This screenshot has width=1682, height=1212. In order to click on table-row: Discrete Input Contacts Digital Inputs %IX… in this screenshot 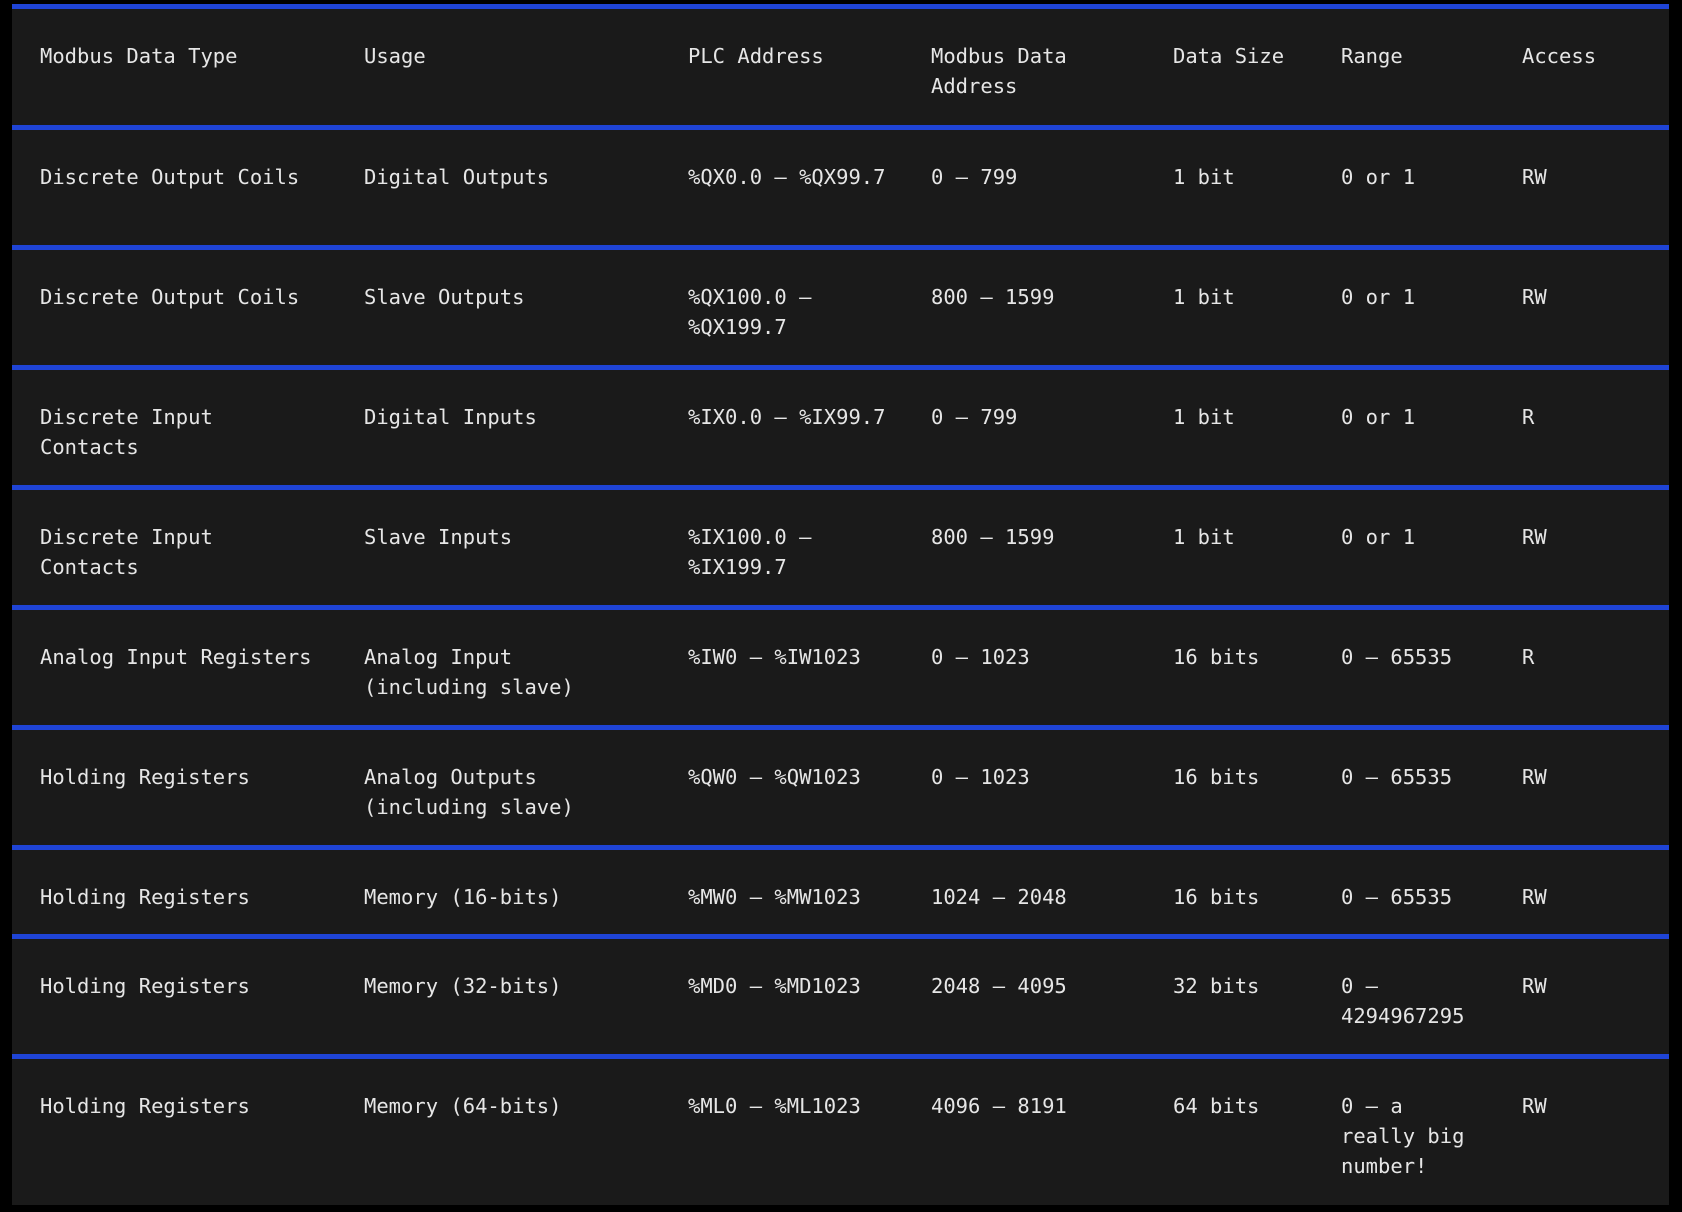, I will do `click(840, 427)`.